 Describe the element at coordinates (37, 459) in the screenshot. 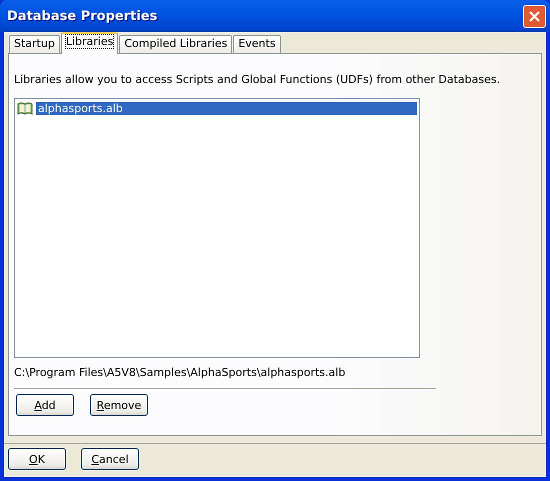

I see `ok-button: OK` at that location.